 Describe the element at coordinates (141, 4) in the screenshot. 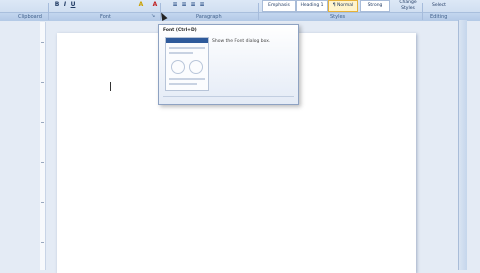

I see `highlight-button: A` at that location.